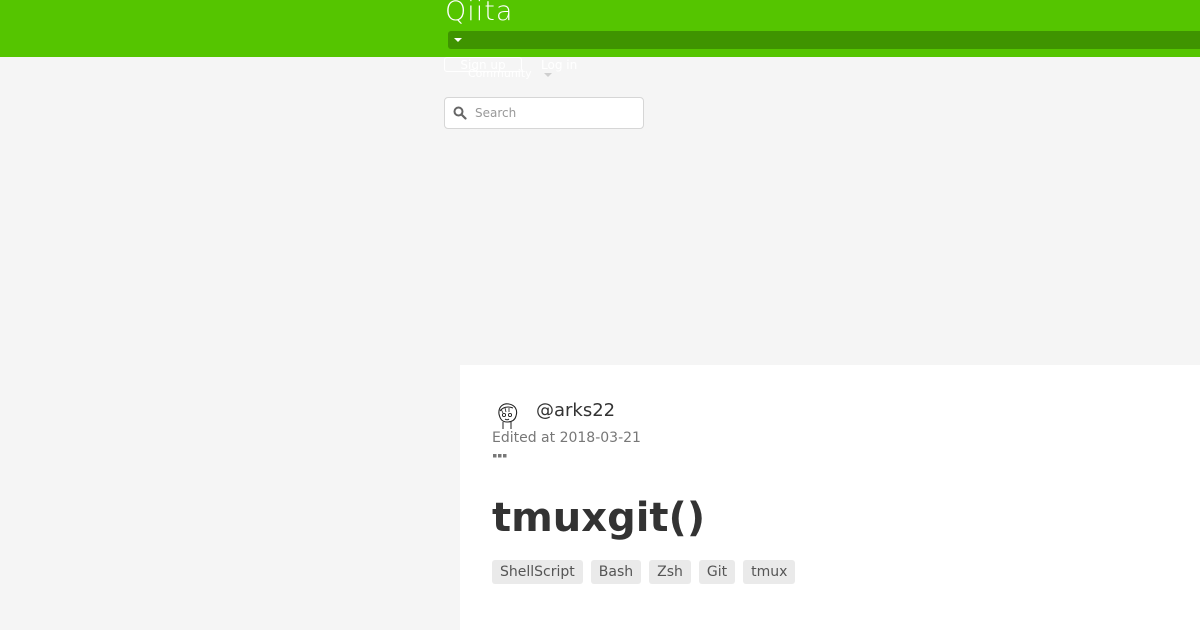 The height and width of the screenshot is (630, 1200). I want to click on tag-zsh: Zsh, so click(670, 572).